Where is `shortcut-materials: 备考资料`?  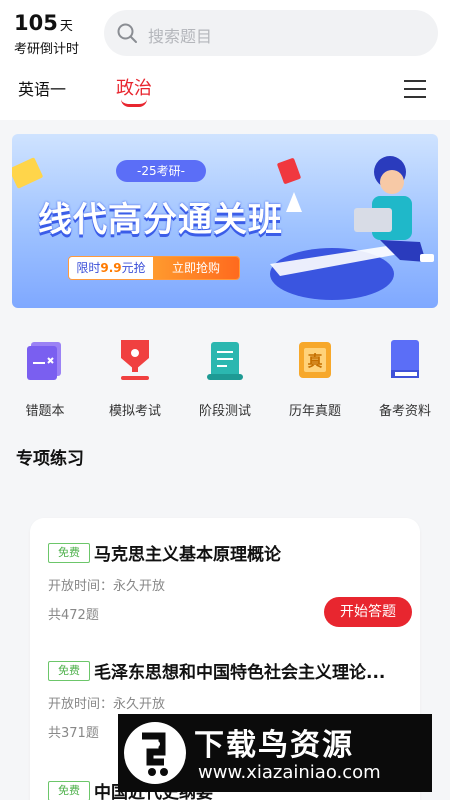
shortcut-materials: 备考资料 is located at coordinates (405, 377).